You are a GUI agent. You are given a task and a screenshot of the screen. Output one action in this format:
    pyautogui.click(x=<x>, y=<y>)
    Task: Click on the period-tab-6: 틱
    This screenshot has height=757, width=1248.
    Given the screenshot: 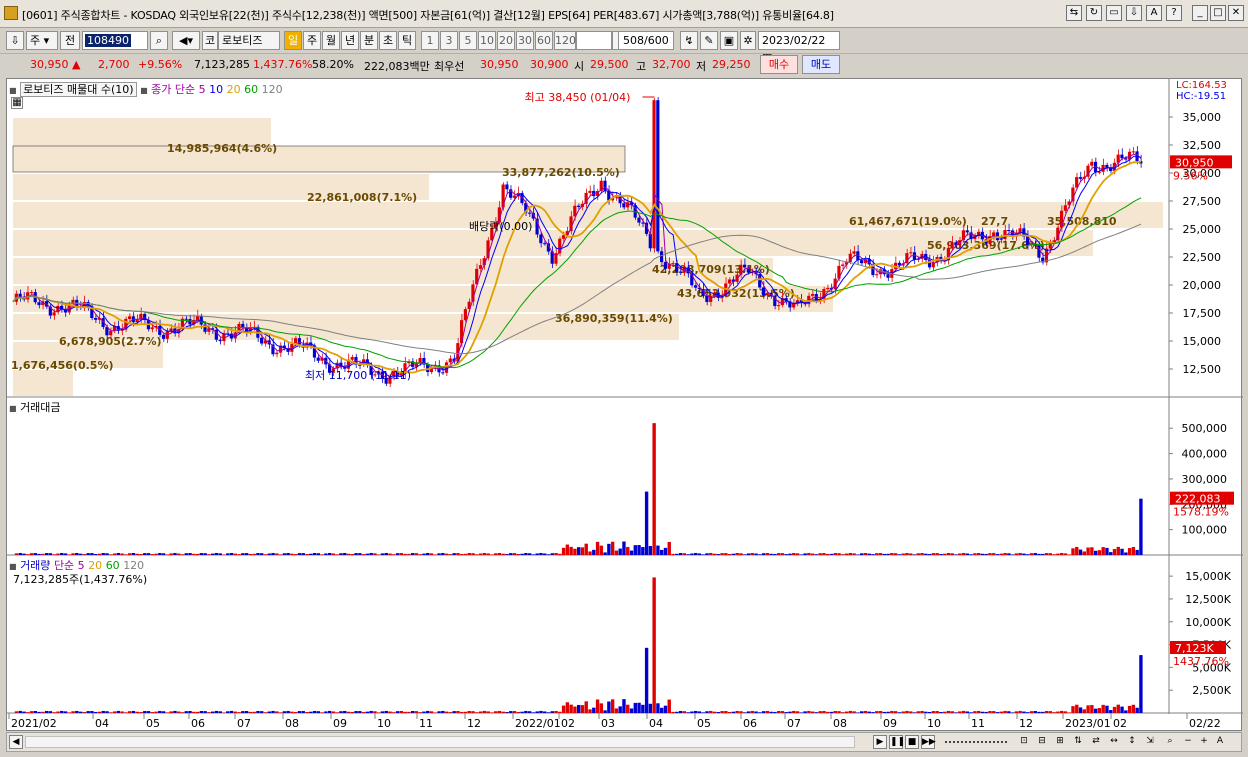 What is the action you would take?
    pyautogui.click(x=407, y=40)
    